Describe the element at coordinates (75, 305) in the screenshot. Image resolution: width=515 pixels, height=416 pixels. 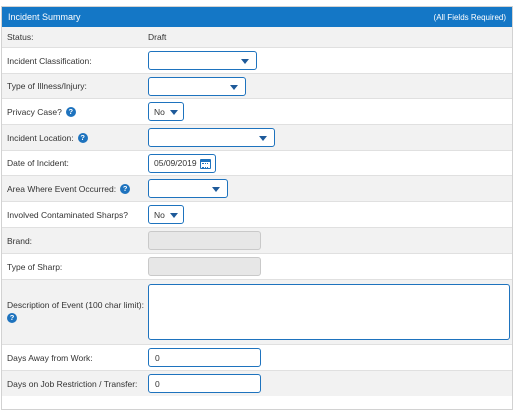
I see `description-label: Description of Event (100 char limit):` at that location.